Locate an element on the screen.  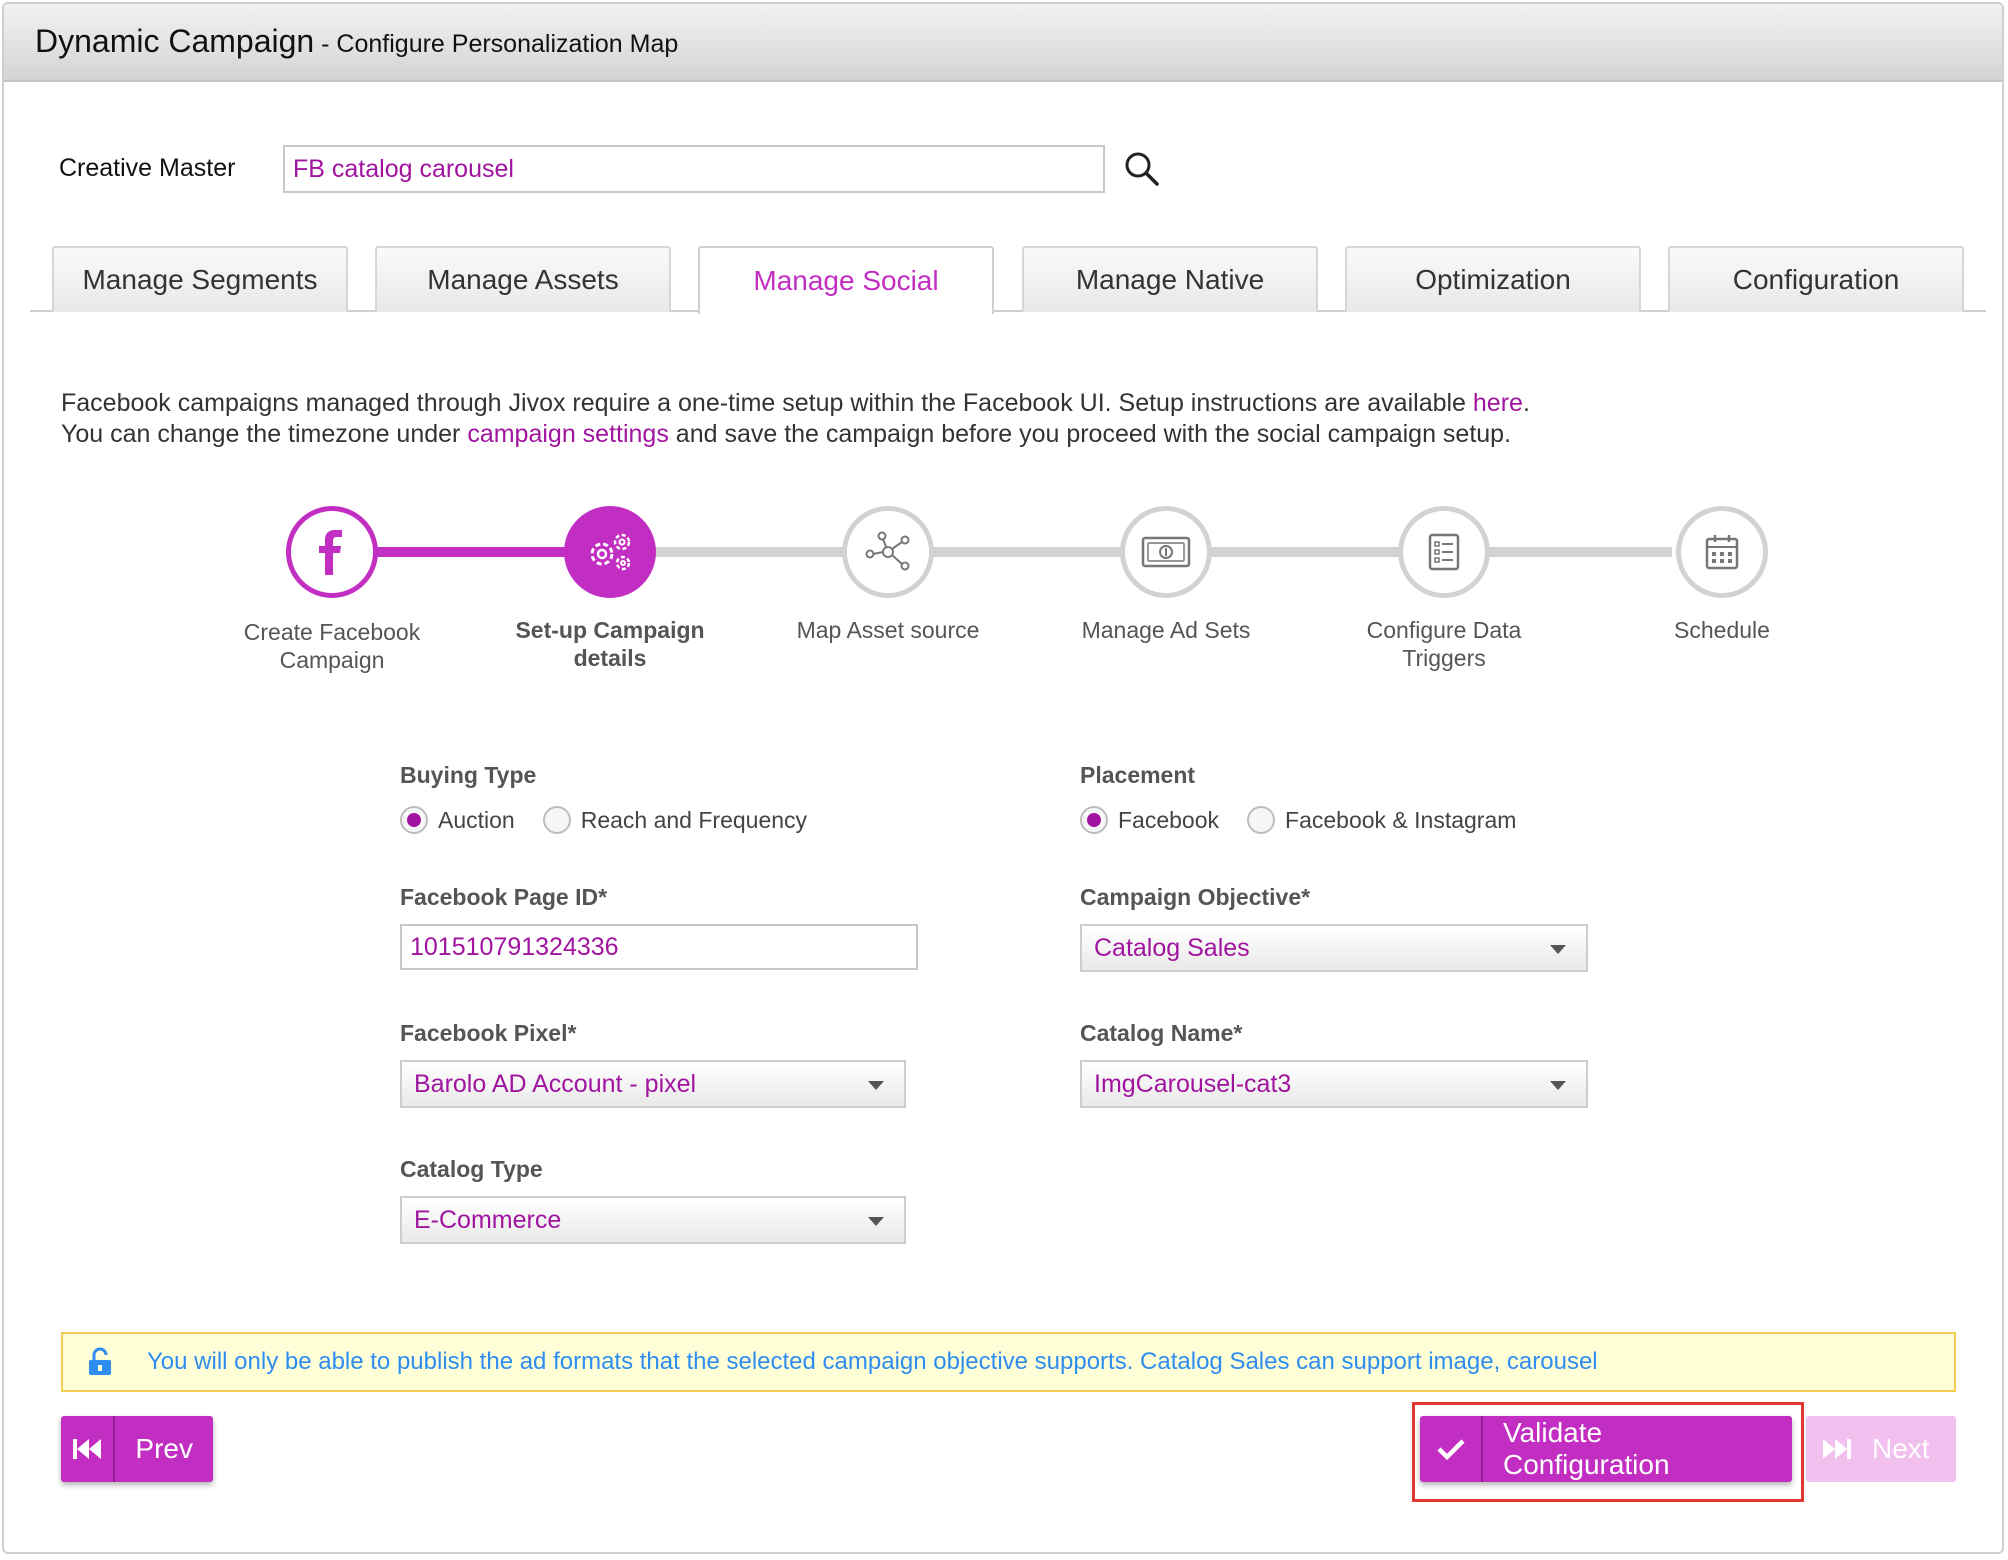
catalog-type-select: E-Commerce is located at coordinates (653, 1220).